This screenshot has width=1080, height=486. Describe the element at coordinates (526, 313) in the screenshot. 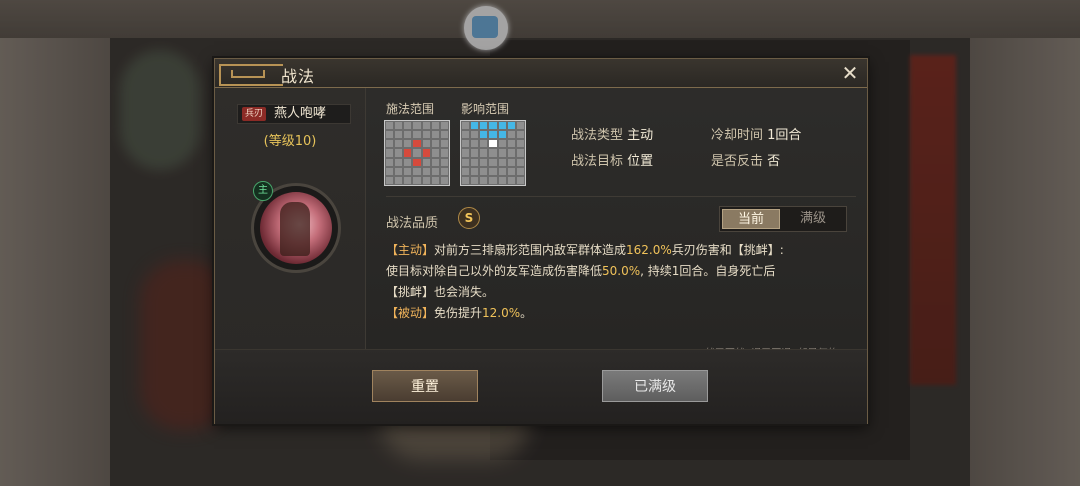

I see `desc-text: 。` at that location.